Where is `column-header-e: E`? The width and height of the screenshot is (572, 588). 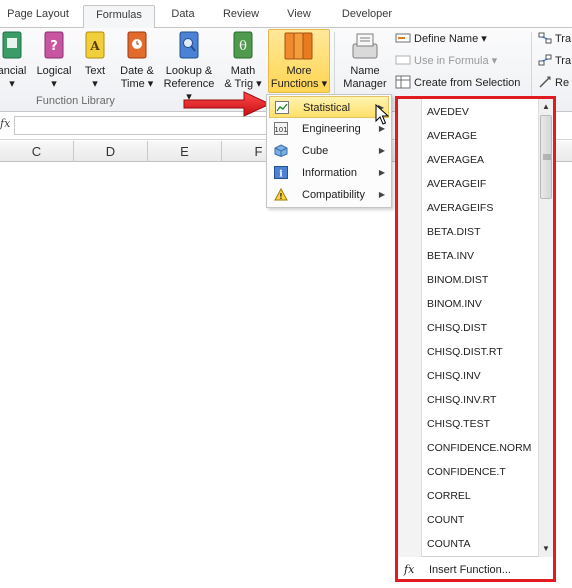
column-header-e: E is located at coordinates (185, 151).